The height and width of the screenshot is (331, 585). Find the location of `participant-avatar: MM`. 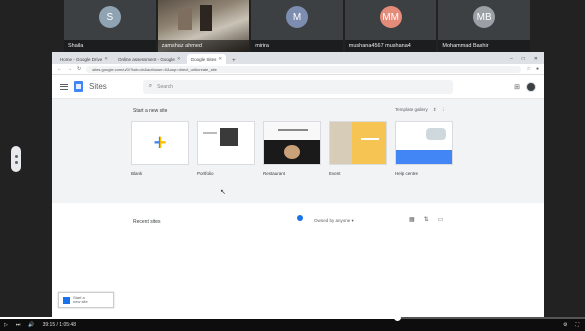

participant-avatar: MM is located at coordinates (390, 17).